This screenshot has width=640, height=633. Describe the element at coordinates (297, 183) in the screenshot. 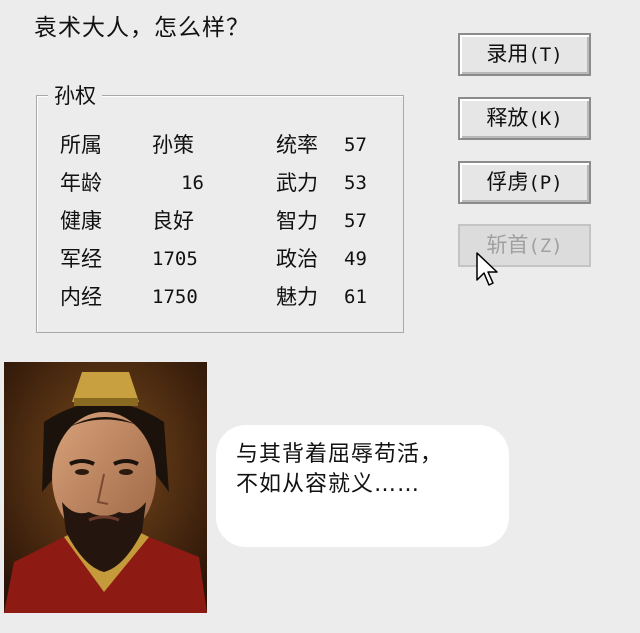

I see `stat-label-war: 武力` at that location.